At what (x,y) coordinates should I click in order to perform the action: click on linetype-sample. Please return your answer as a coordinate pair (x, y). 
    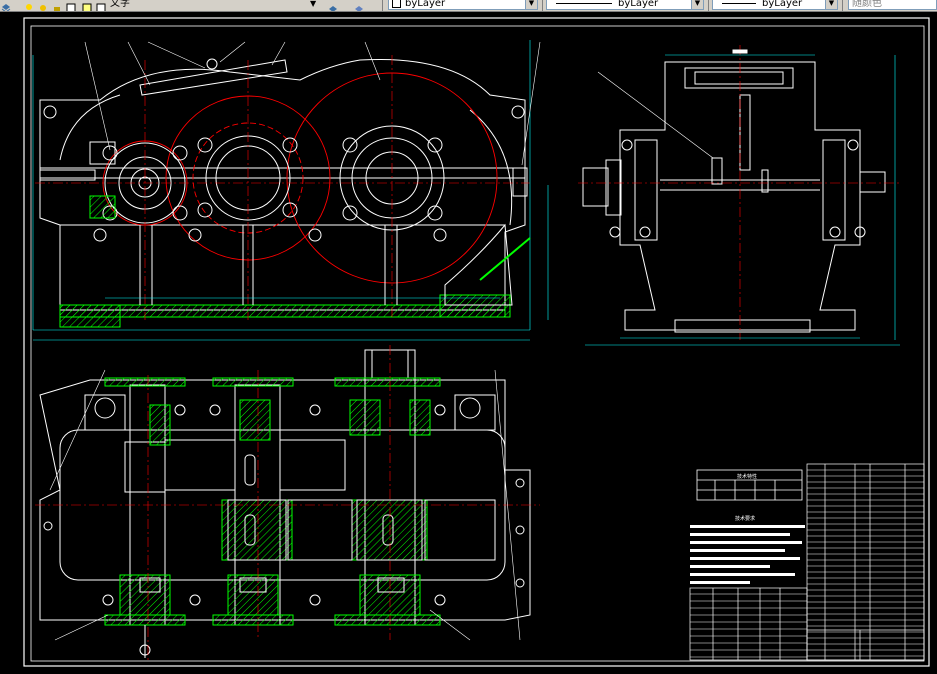
    Looking at the image, I should click on (584, 3).